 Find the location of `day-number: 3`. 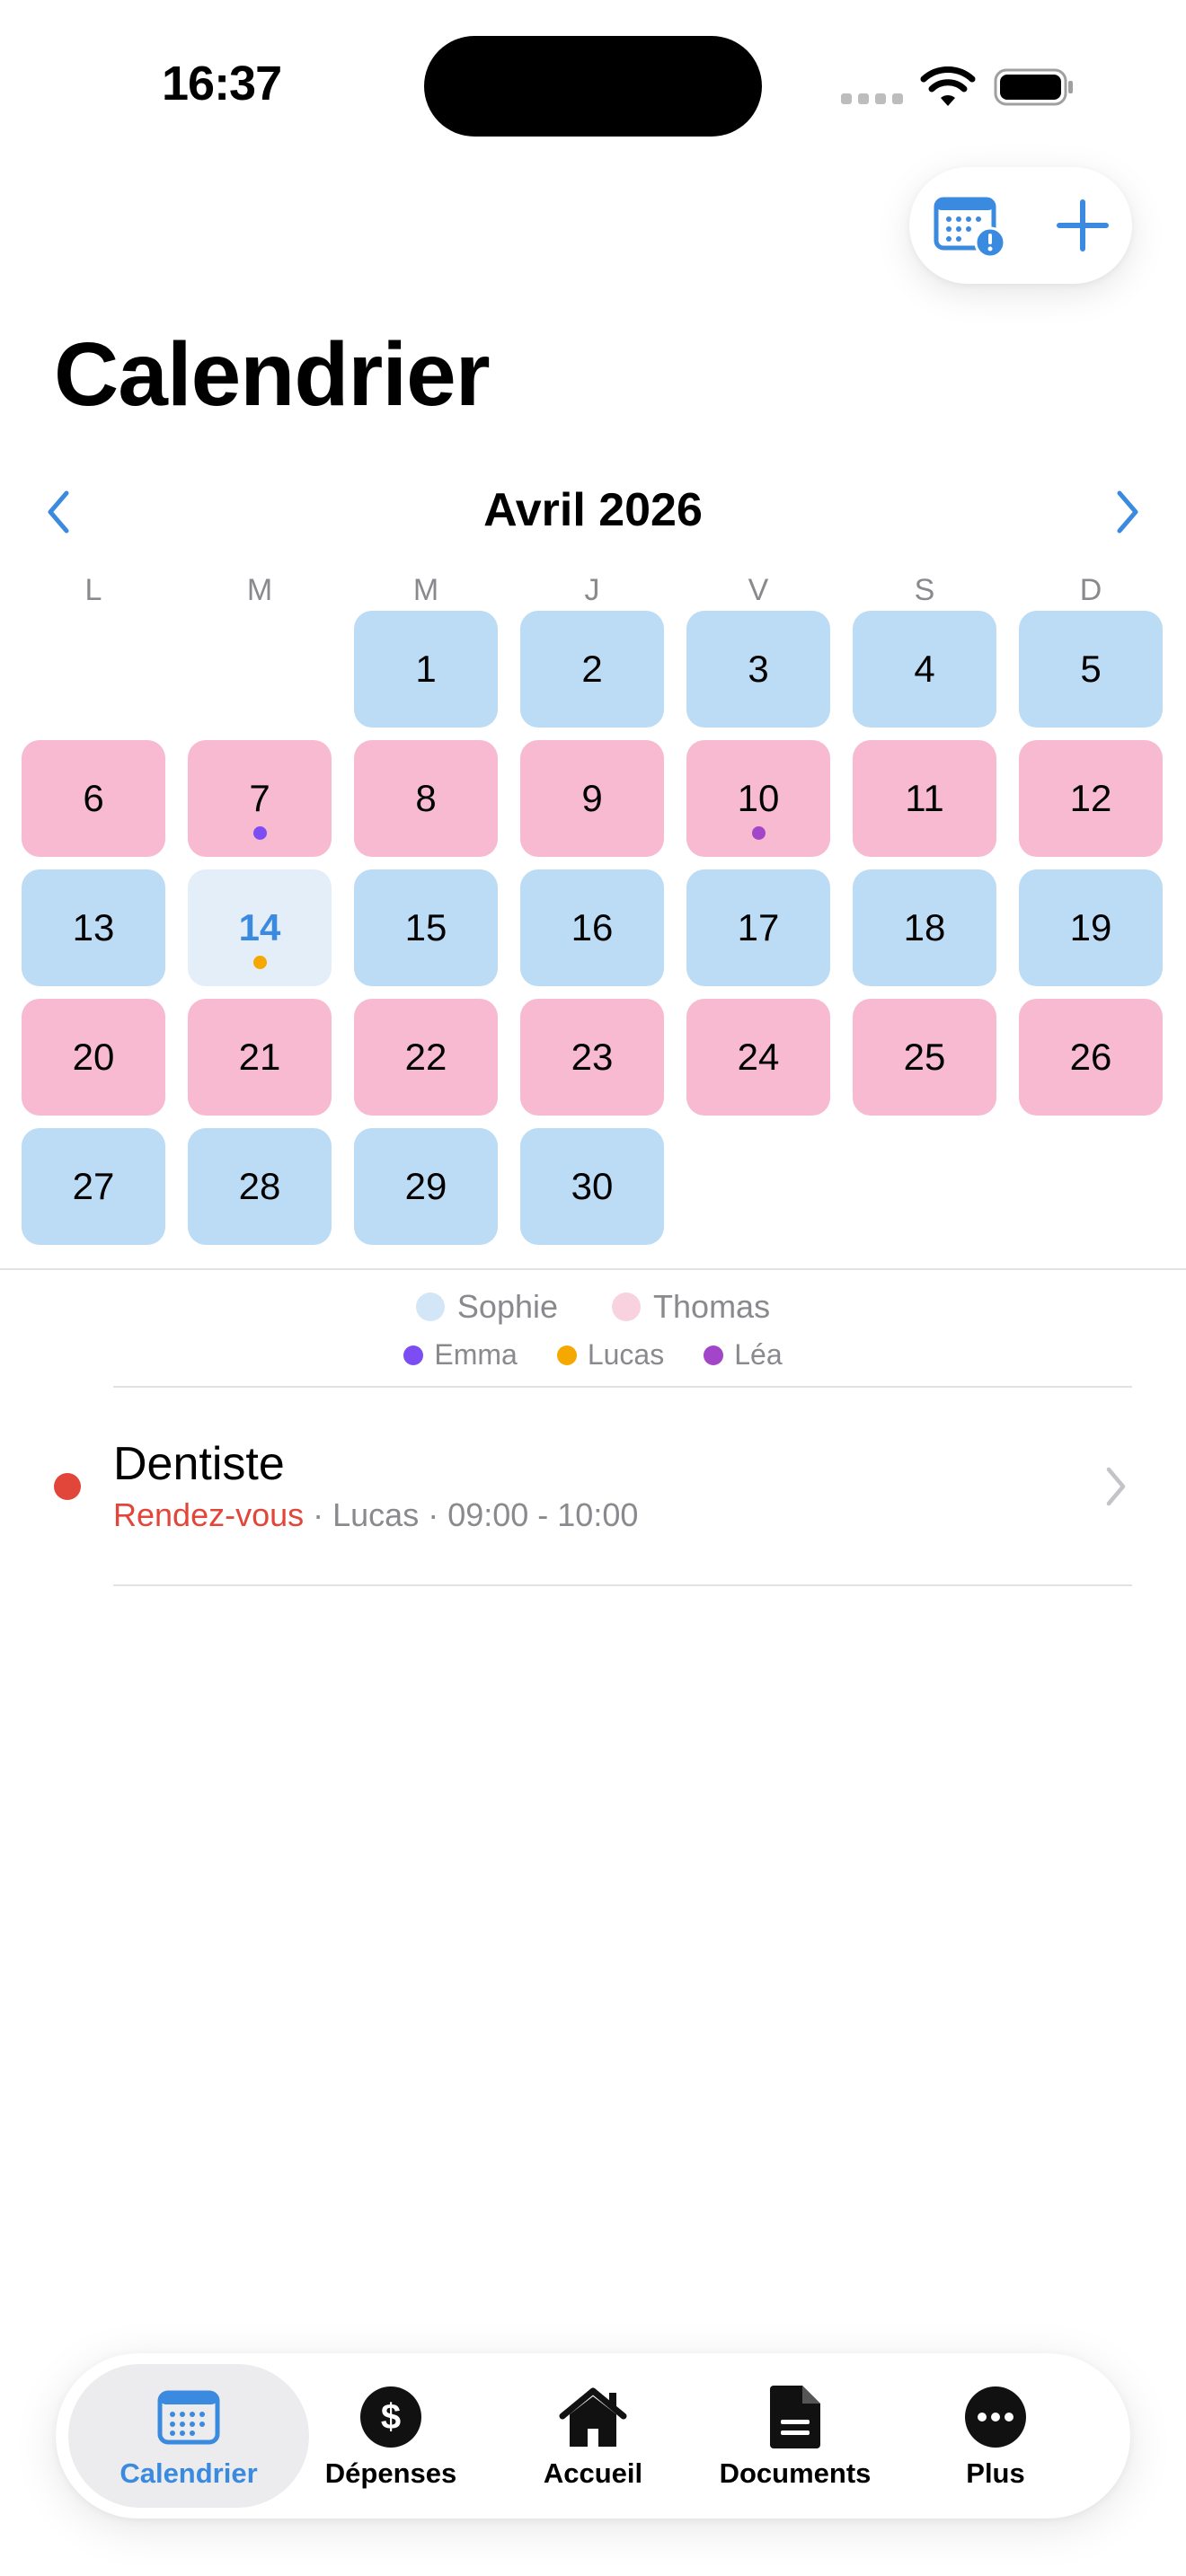

day-number: 3 is located at coordinates (758, 669).